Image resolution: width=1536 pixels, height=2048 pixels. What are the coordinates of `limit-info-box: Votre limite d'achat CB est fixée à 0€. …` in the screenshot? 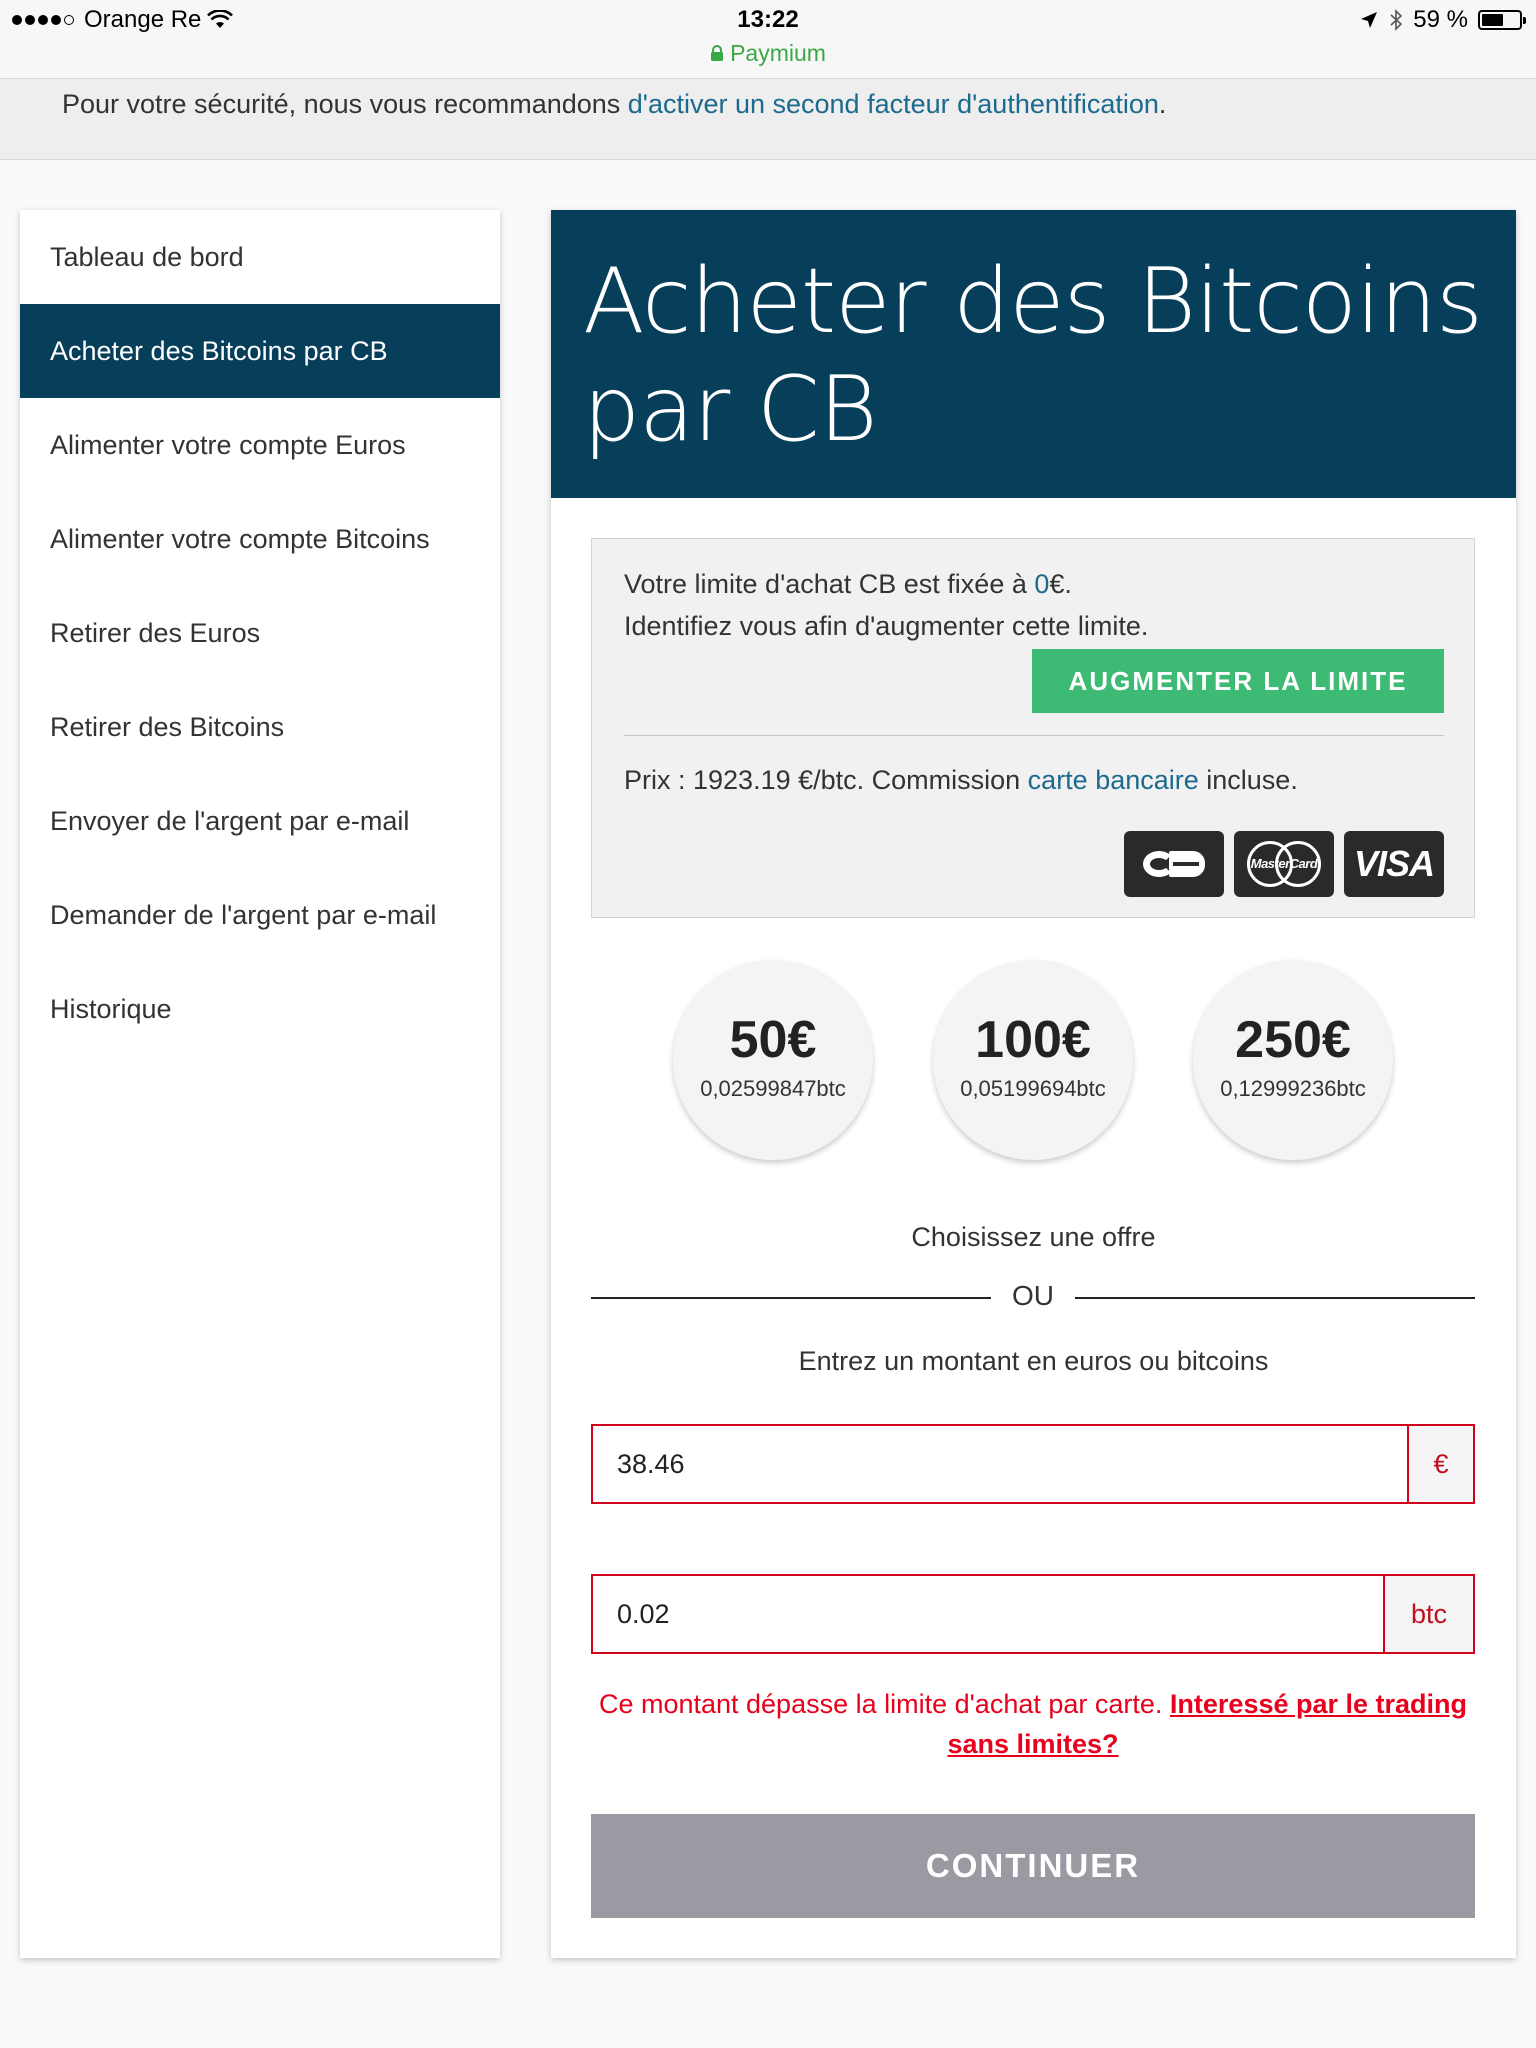 It's located at (1033, 728).